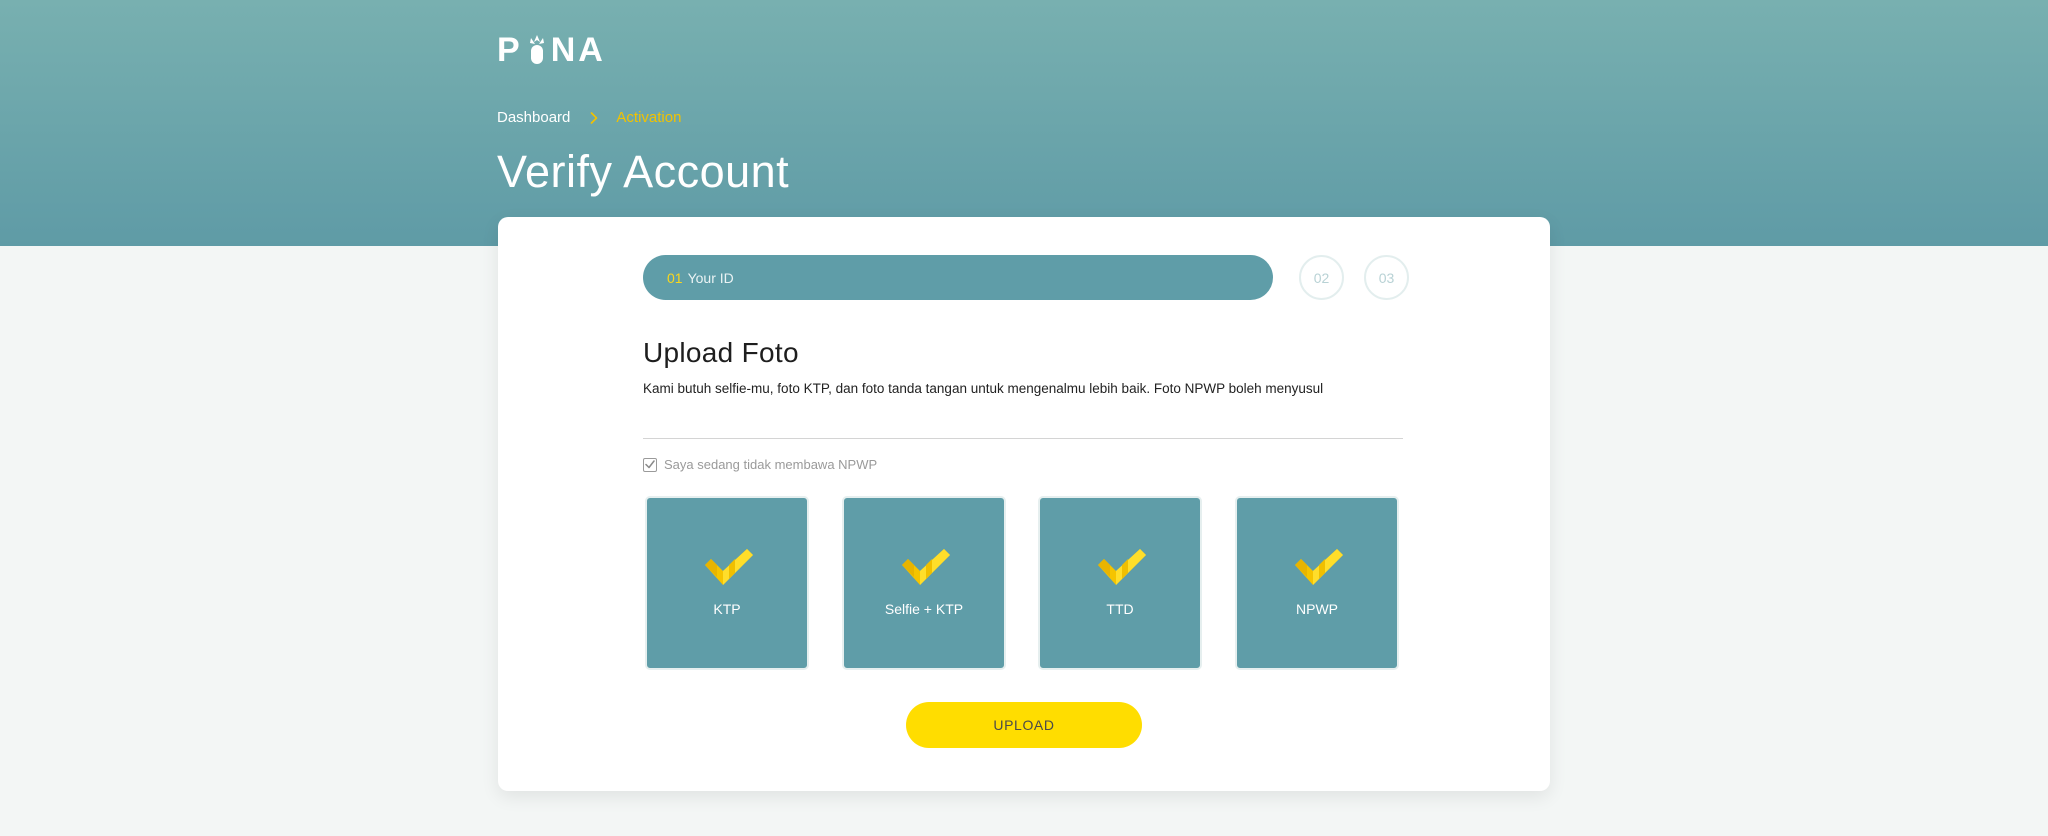 Image resolution: width=2048 pixels, height=836 pixels. Describe the element at coordinates (537, 50) in the screenshot. I see `pineapple-icon` at that location.